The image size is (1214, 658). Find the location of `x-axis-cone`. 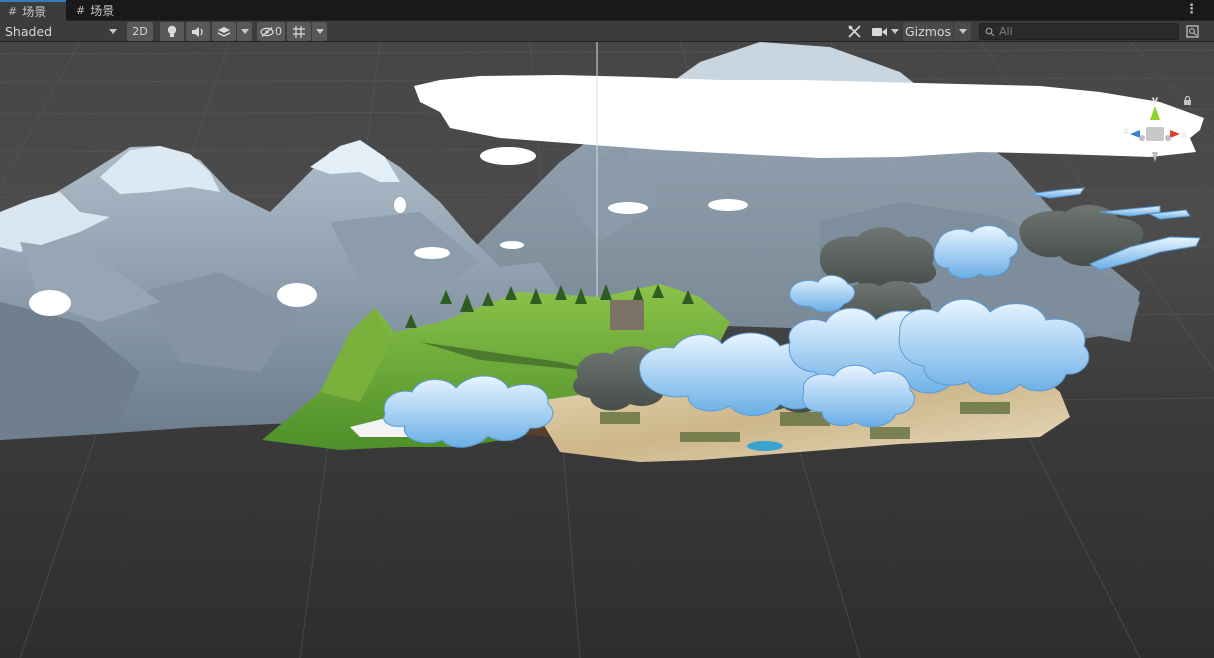

x-axis-cone is located at coordinates (1175, 134).